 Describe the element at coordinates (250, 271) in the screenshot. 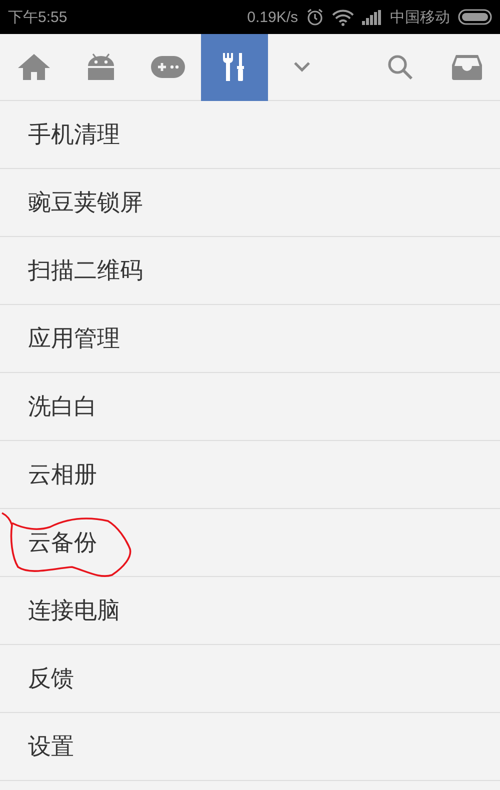

I see `menu-item: 扫描二维码` at that location.